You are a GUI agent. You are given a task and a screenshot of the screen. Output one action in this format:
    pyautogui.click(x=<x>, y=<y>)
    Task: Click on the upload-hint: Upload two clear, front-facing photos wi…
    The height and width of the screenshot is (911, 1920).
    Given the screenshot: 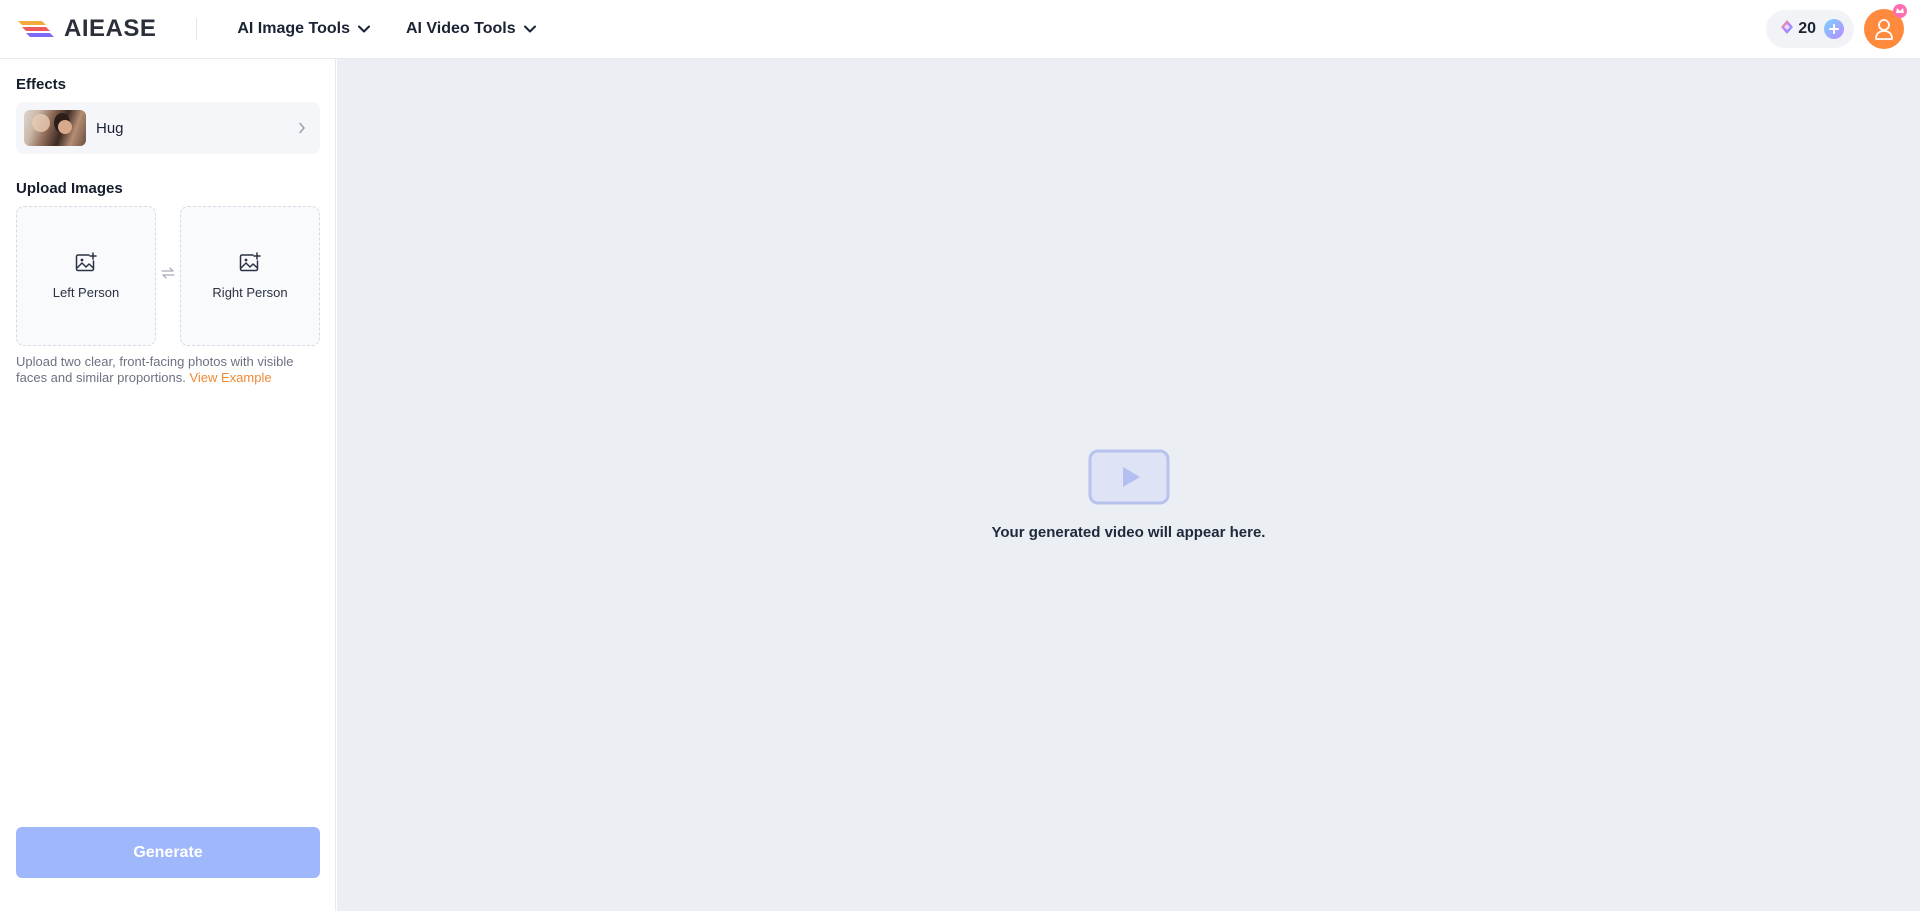 What is the action you would take?
    pyautogui.click(x=172, y=370)
    